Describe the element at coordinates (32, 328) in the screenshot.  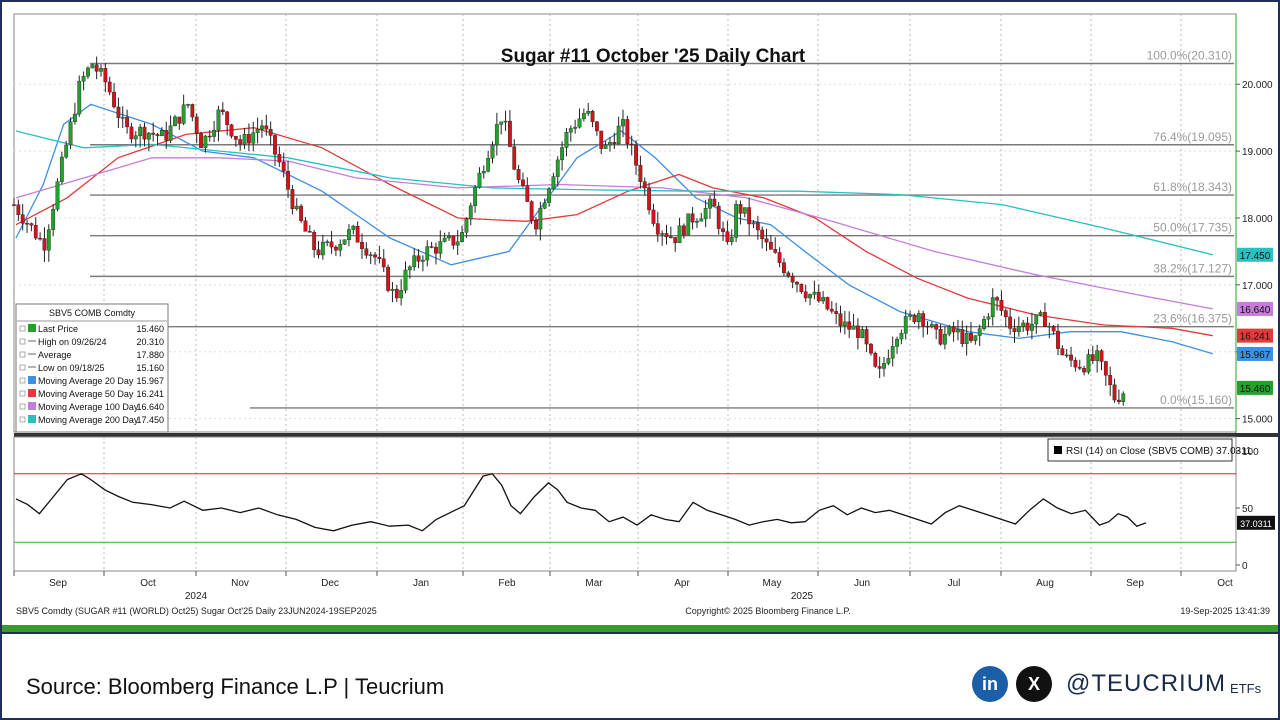
I see `legend-swatch` at that location.